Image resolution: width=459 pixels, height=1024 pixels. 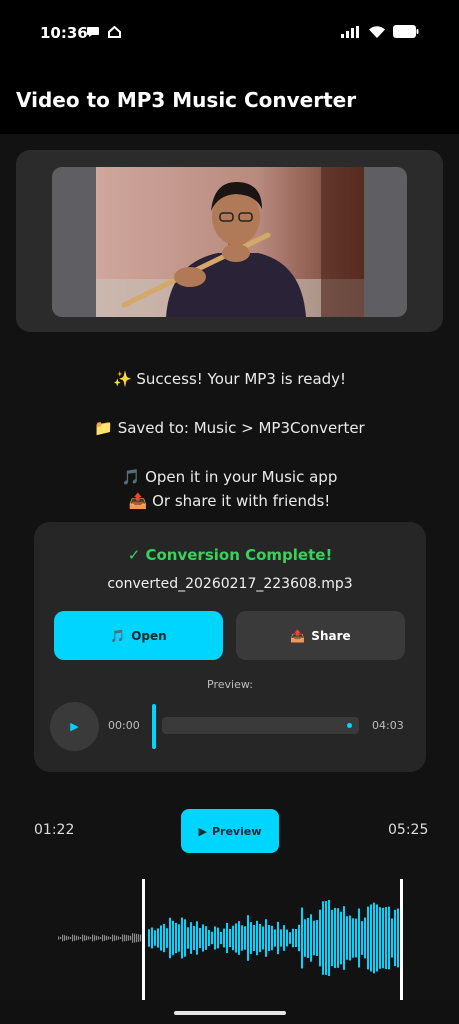 What do you see at coordinates (103, 32) in the screenshot?
I see `status-notification-icons` at bounding box center [103, 32].